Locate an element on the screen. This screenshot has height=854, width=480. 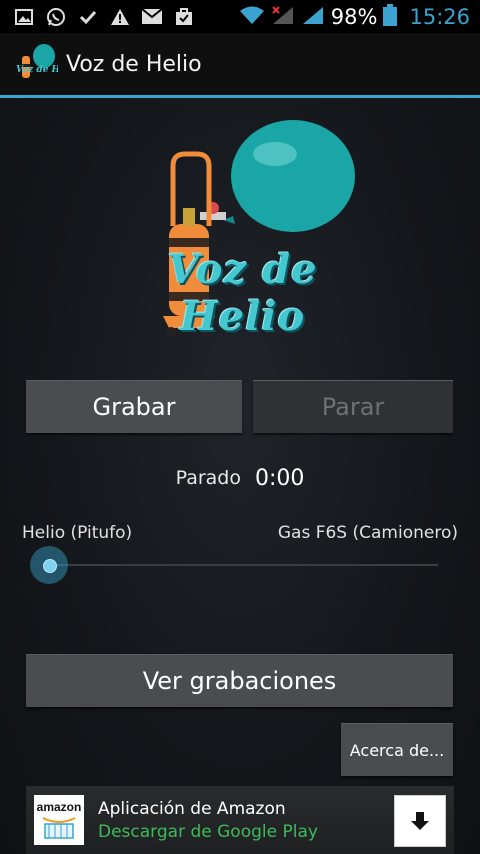
status-time: 0:00 is located at coordinates (279, 478).